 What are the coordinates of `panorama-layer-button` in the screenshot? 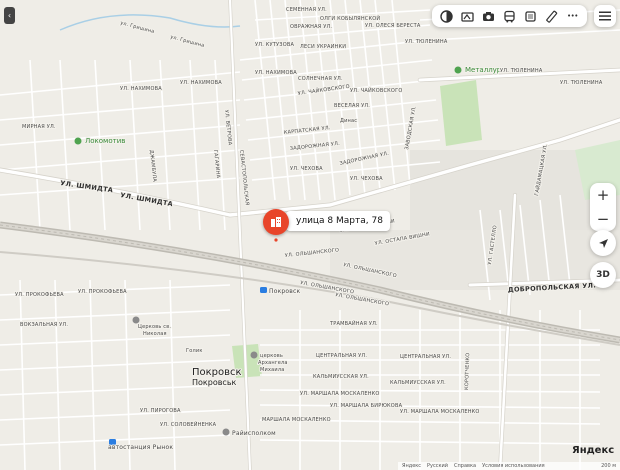 It's located at (467, 16).